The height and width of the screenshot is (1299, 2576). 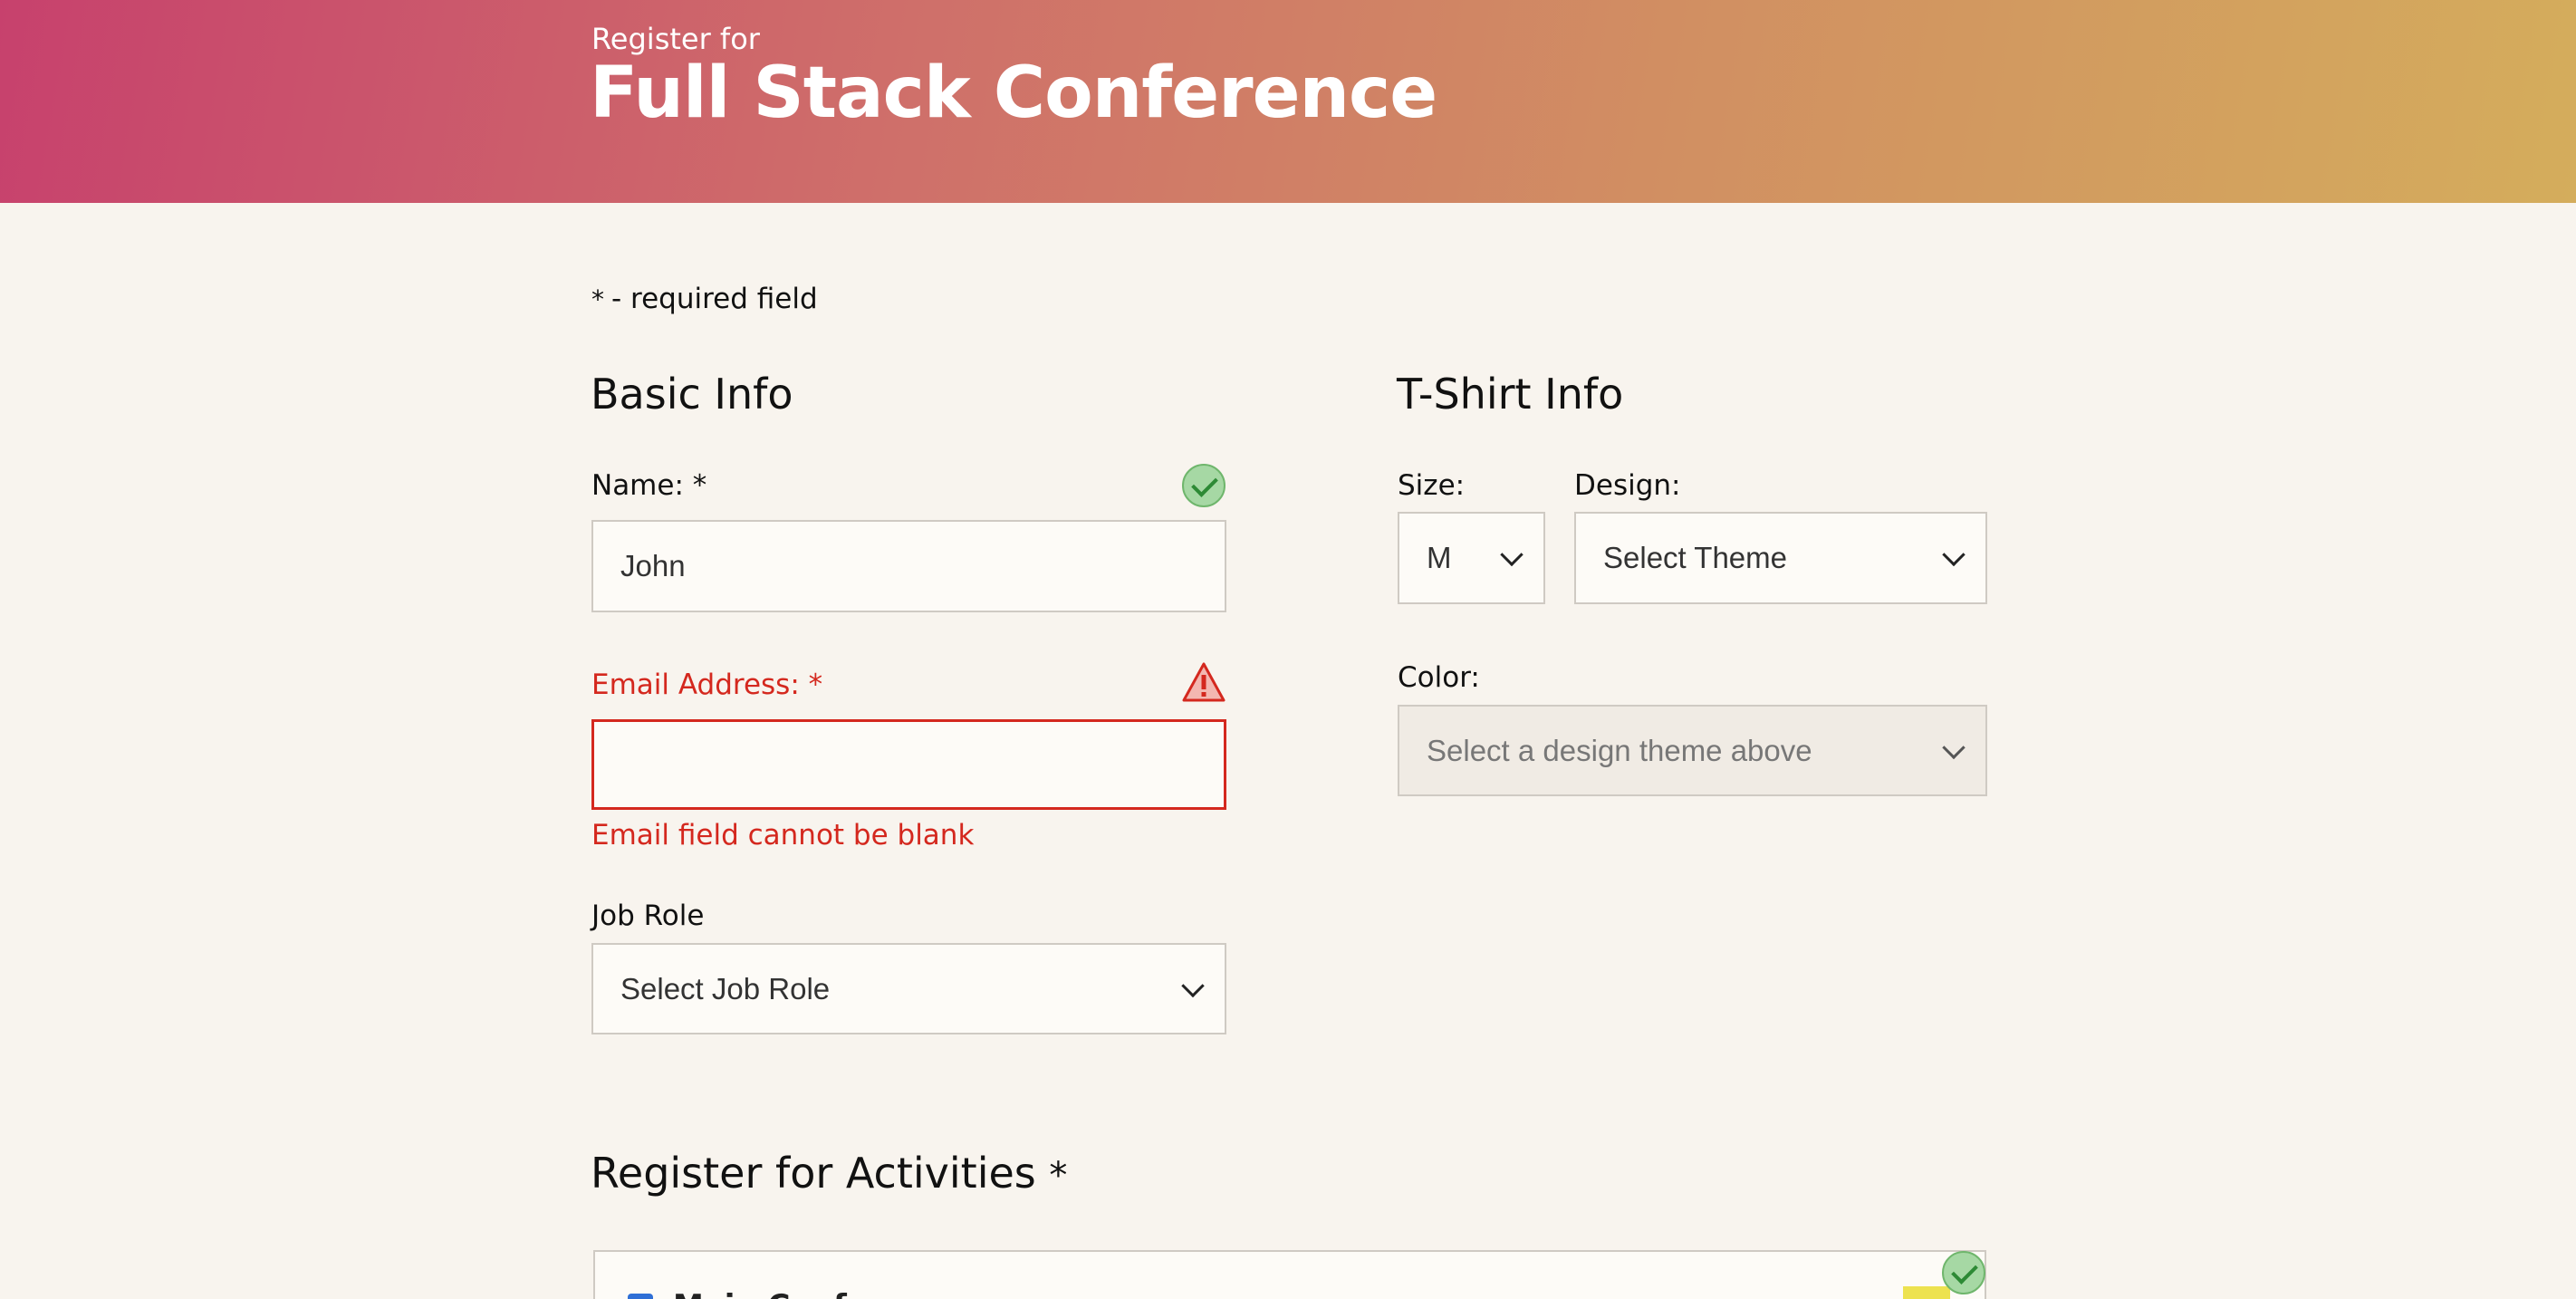 I want to click on page-title: Full Stack Conference, so click(x=1013, y=93).